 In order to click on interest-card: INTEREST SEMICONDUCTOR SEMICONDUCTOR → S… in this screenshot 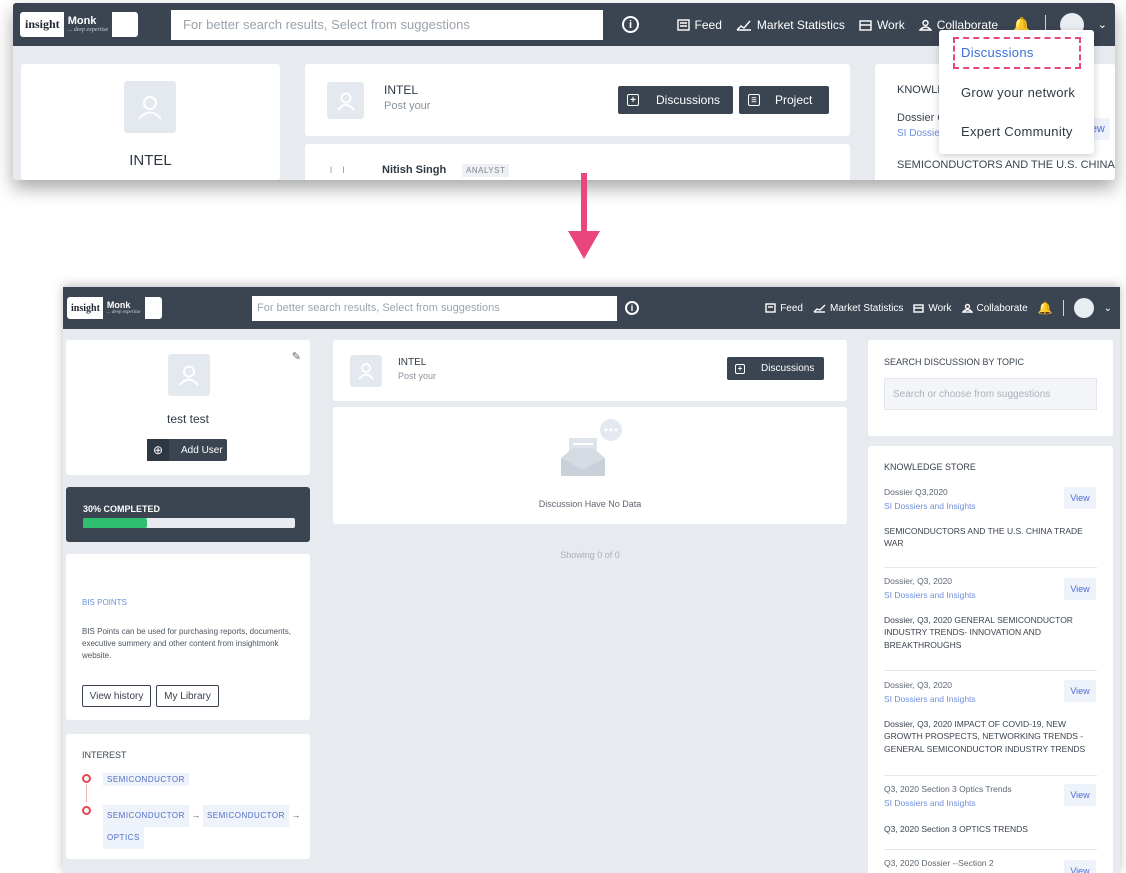, I will do `click(188, 796)`.